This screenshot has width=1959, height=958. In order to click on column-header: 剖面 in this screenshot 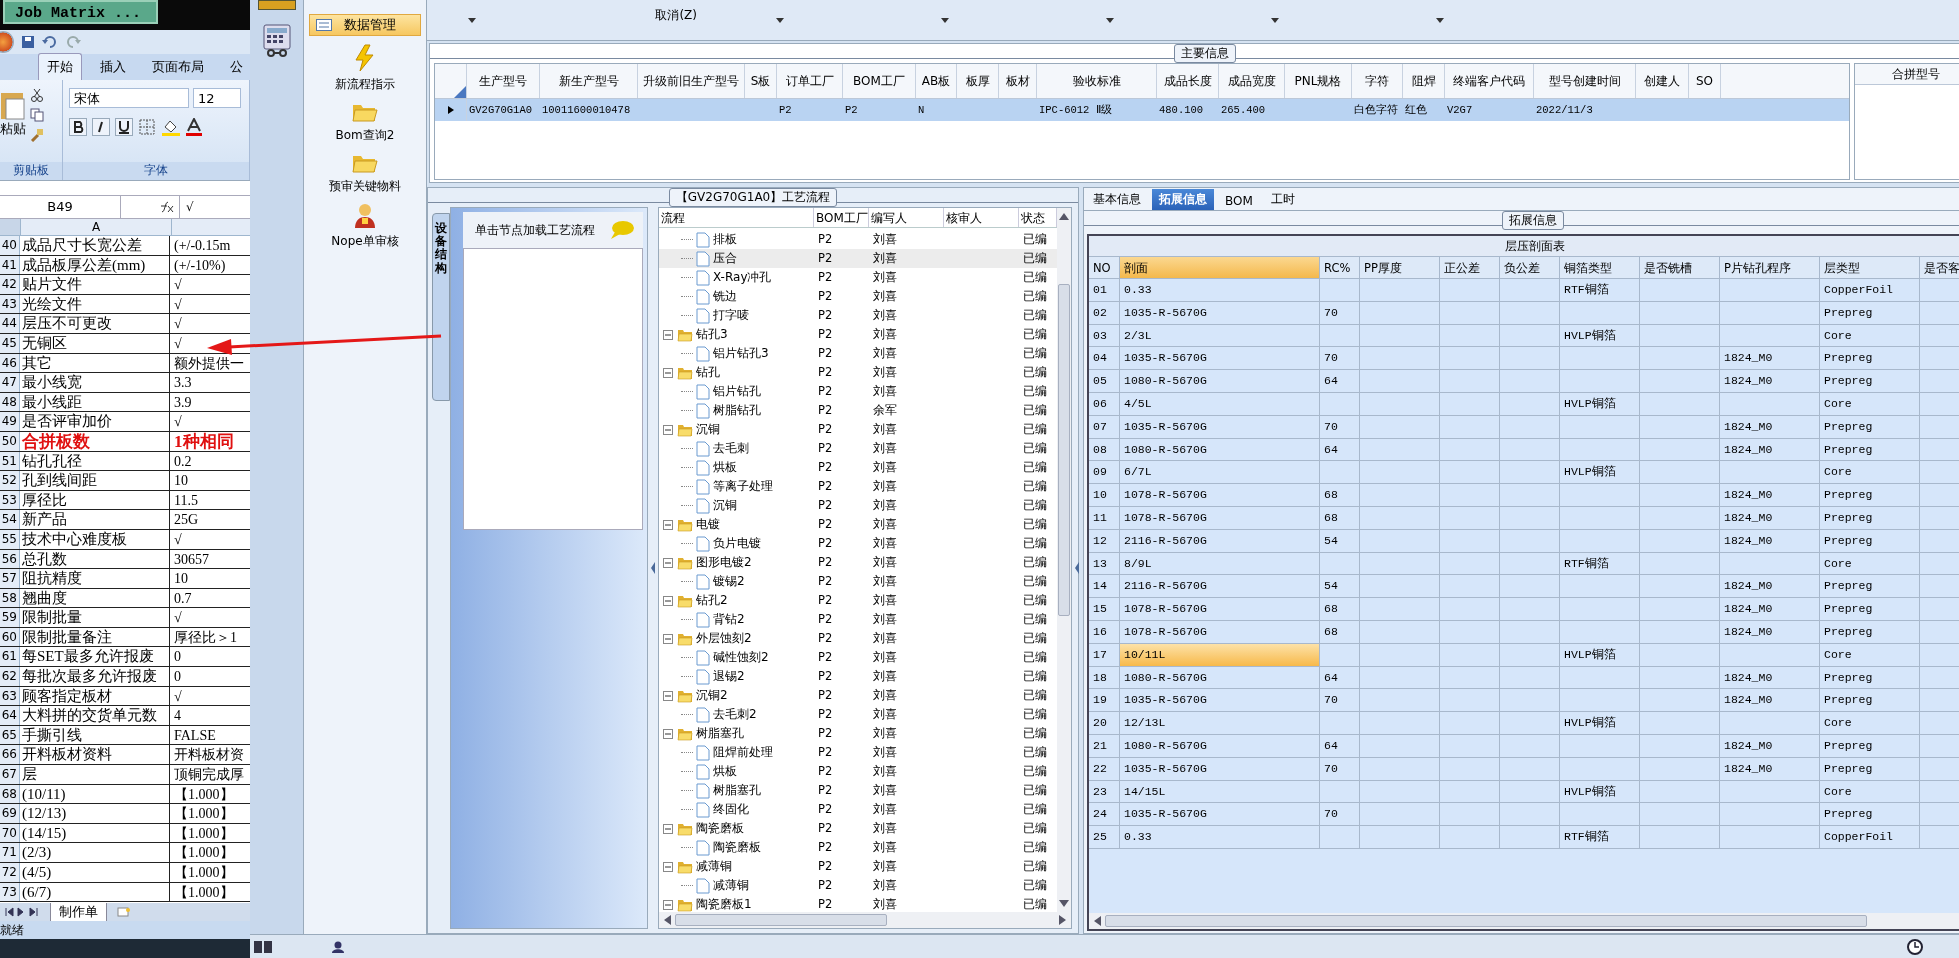, I will do `click(1220, 268)`.